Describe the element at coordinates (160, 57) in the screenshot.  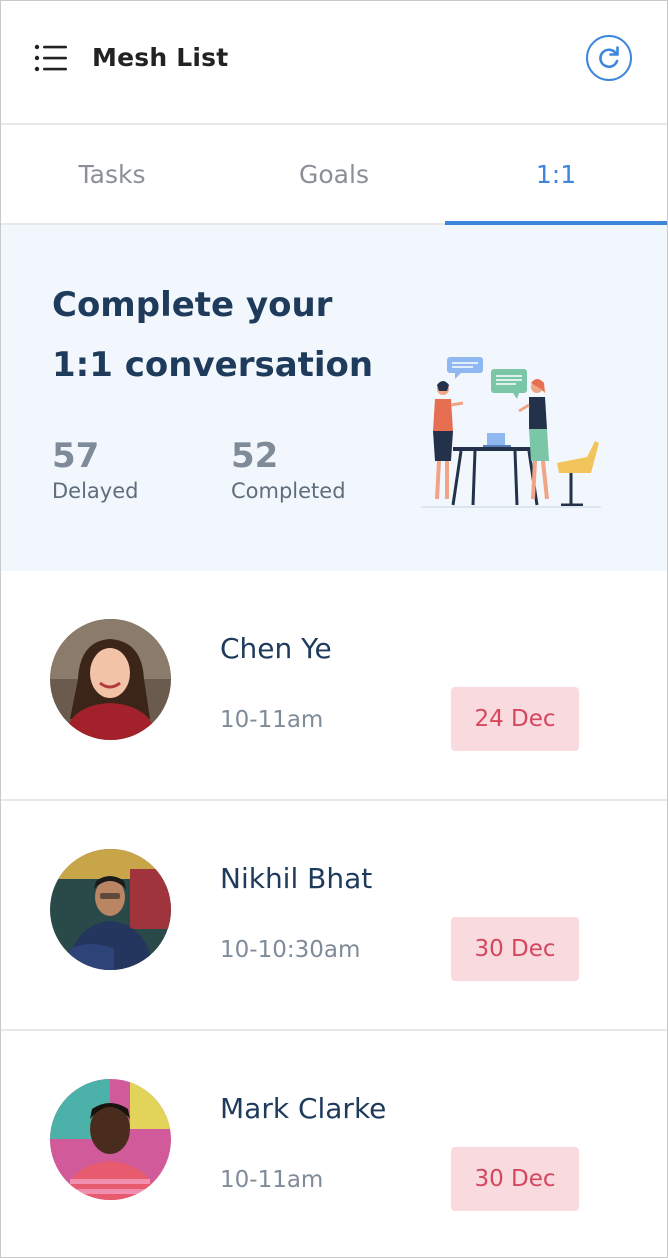
I see `page-title: Mesh List` at that location.